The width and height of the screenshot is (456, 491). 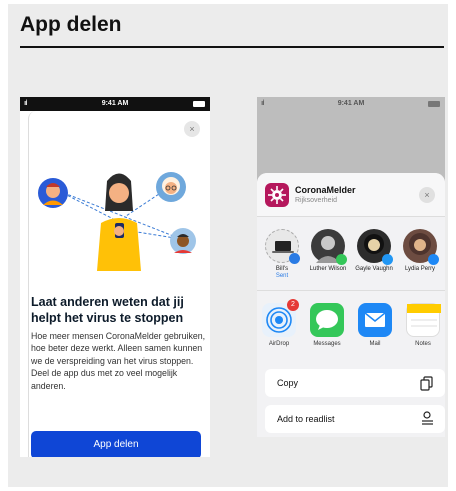 What do you see at coordinates (355, 383) in the screenshot?
I see `copy-action: Copy` at bounding box center [355, 383].